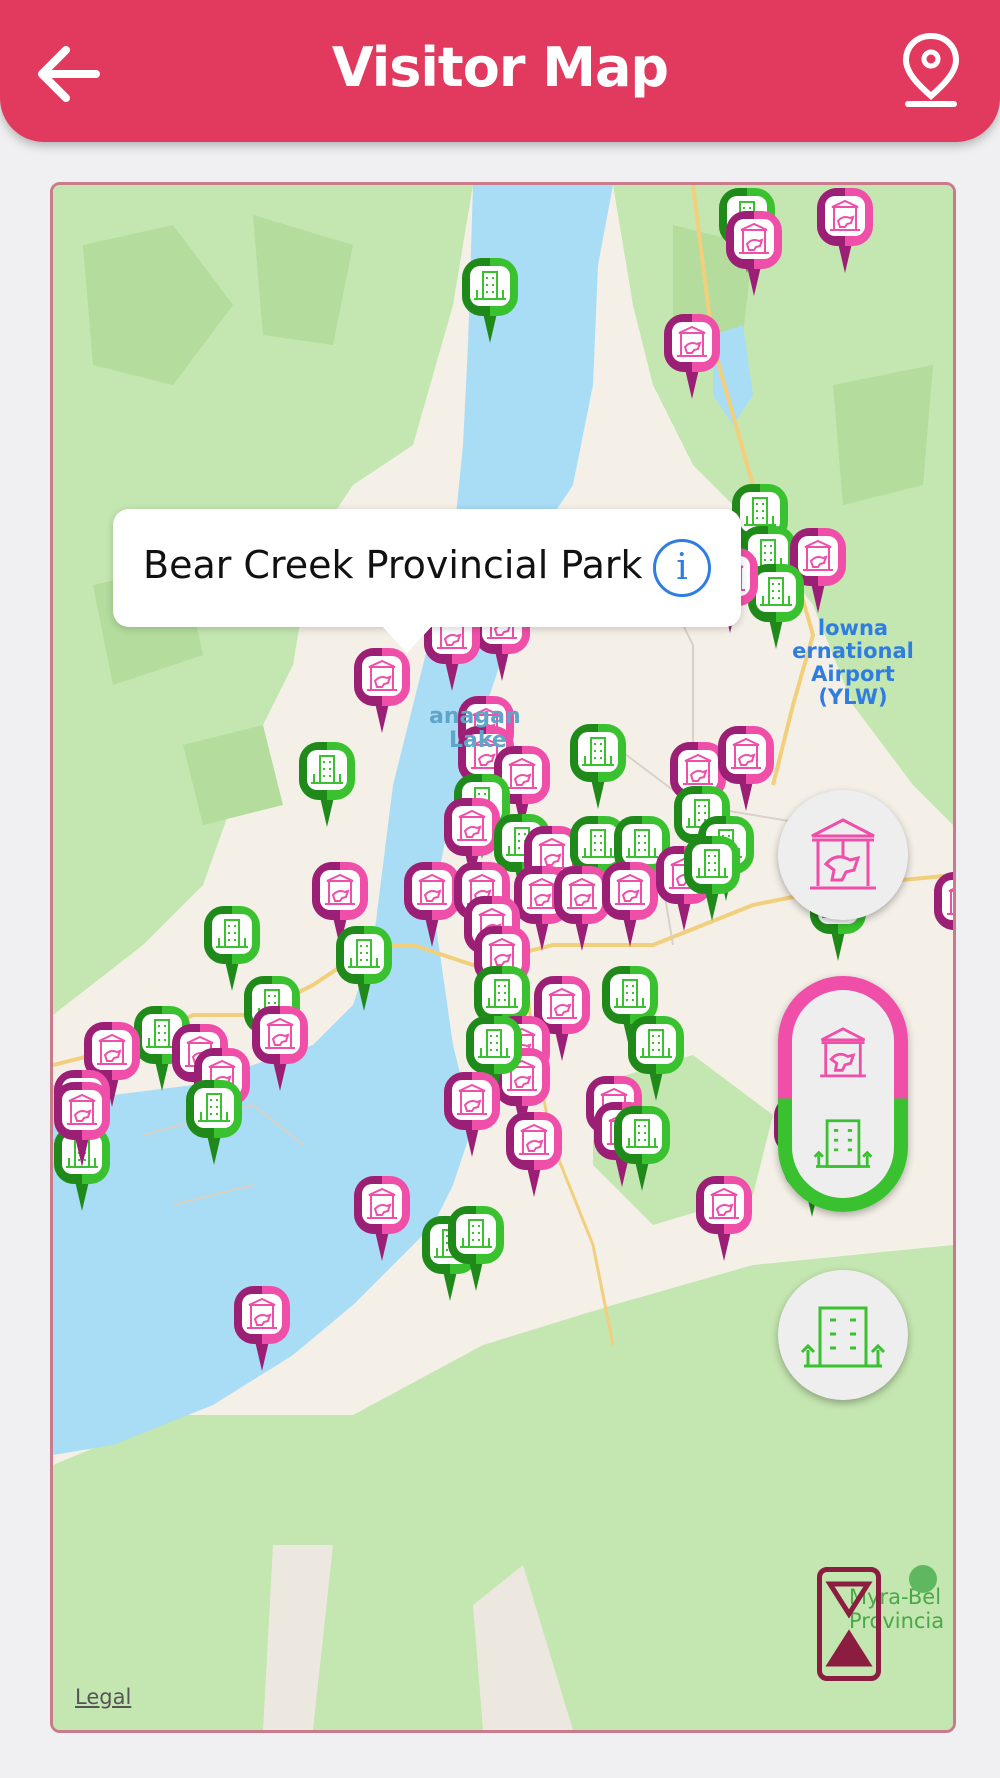 This screenshot has width=1000, height=1778. What do you see at coordinates (853, 685) in the screenshot?
I see `airport-label-line3: Airport (YLW)` at bounding box center [853, 685].